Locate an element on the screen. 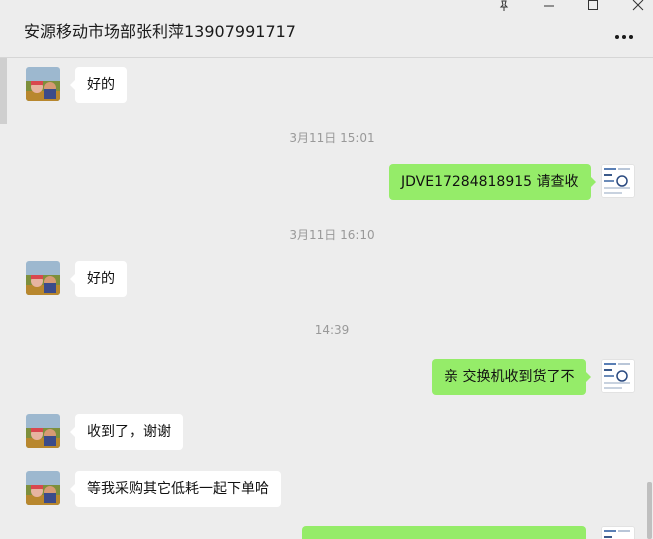 This screenshot has width=653, height=539. timestamp: 3月11日 15:01 is located at coordinates (332, 138).